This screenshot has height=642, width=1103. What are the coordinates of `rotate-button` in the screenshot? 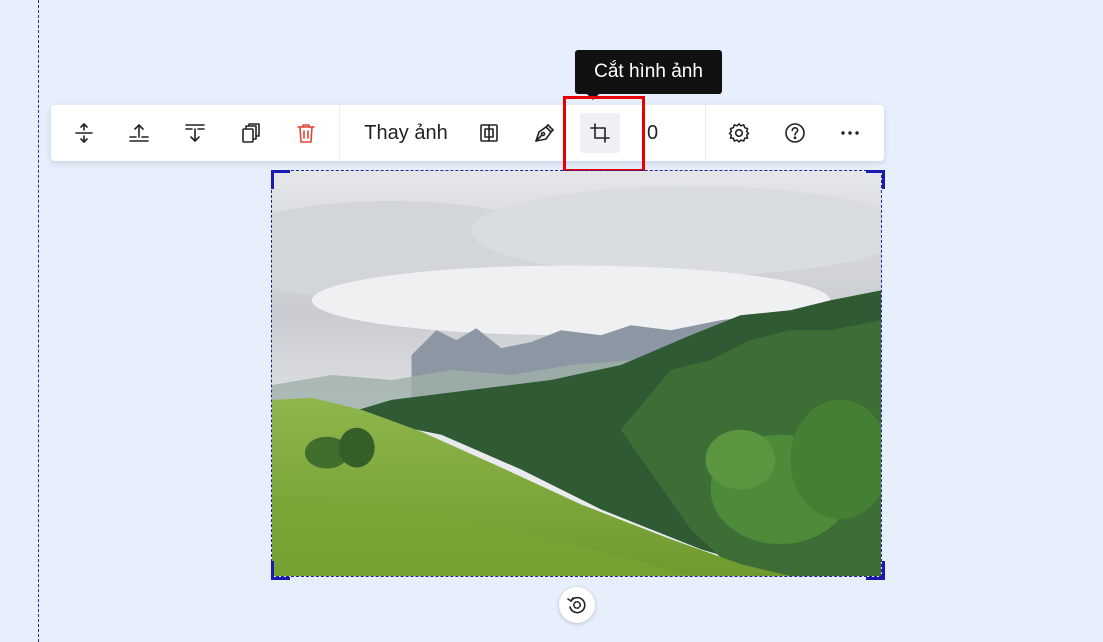 It's located at (577, 605).